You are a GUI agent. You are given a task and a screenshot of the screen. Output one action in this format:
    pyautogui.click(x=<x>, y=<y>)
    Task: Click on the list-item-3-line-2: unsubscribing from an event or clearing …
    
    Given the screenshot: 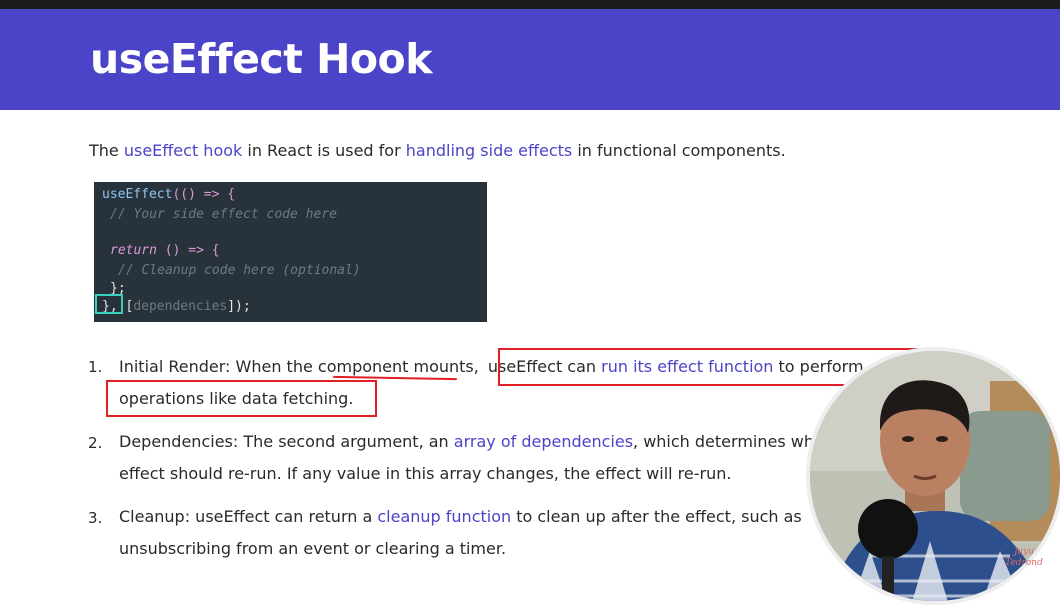 What is the action you would take?
    pyautogui.click(x=313, y=548)
    